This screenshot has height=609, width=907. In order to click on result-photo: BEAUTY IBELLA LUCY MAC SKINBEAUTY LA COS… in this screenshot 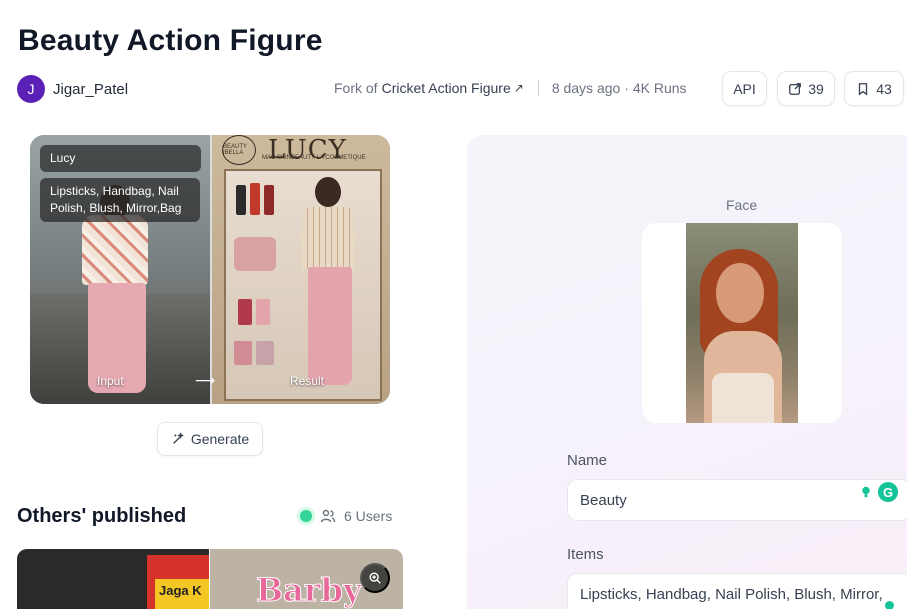, I will do `click(301, 269)`.